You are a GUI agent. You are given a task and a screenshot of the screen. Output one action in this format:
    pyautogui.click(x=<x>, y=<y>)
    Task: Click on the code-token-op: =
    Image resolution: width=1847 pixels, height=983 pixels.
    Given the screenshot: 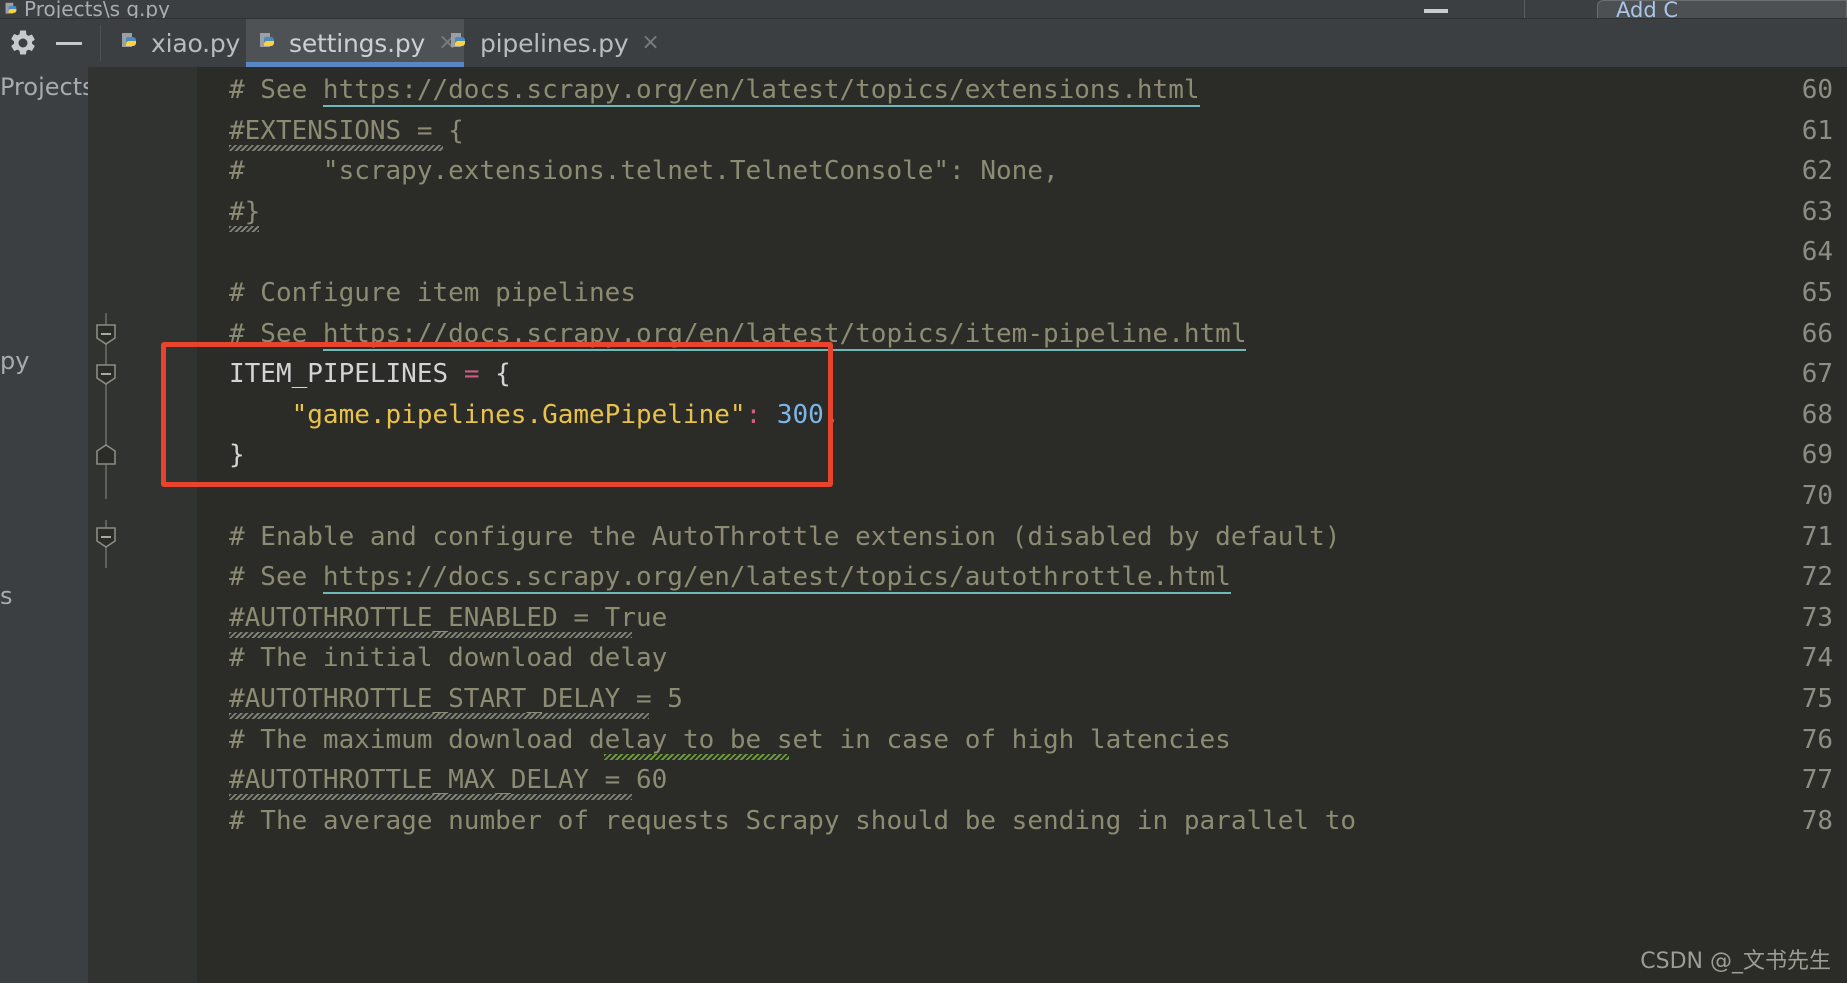 What is the action you would take?
    pyautogui.click(x=471, y=374)
    